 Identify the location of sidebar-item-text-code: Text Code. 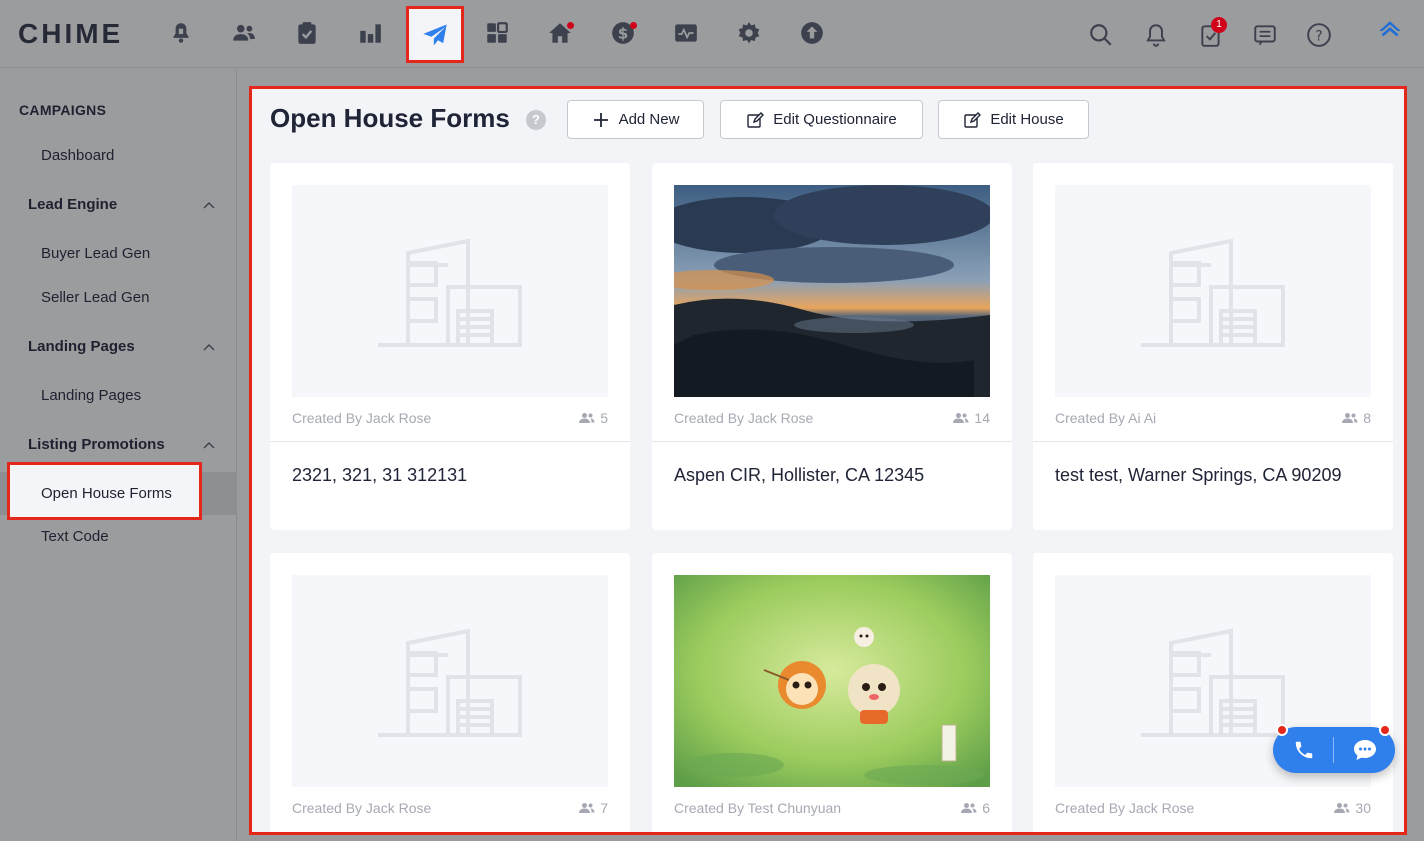
(75, 536).